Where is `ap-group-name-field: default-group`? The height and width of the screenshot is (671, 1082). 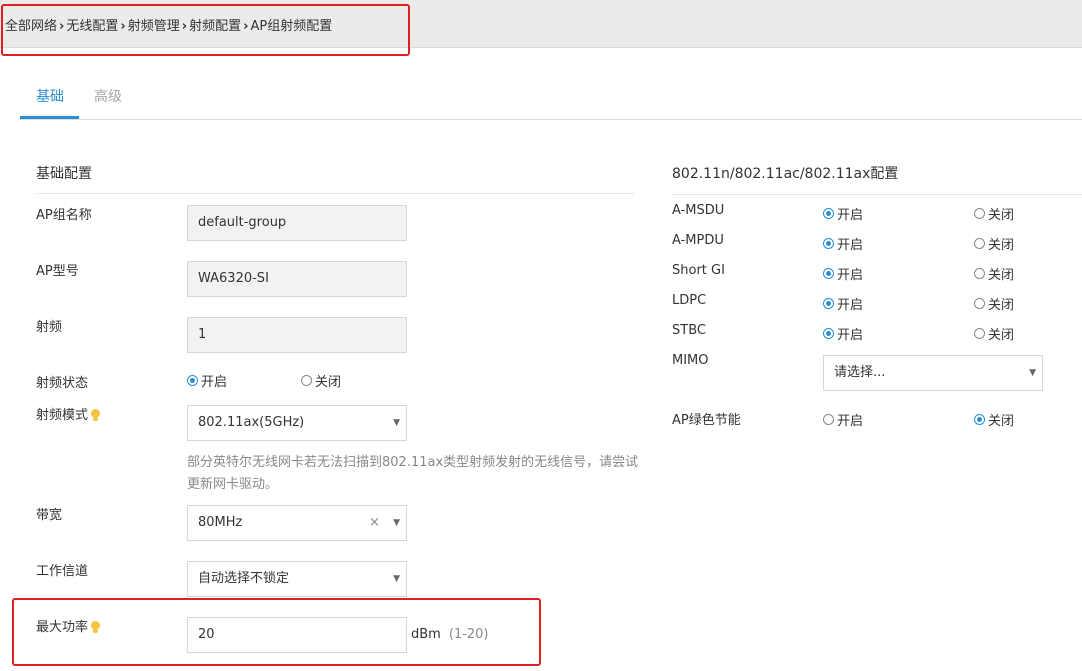
ap-group-name-field: default-group is located at coordinates (297, 223).